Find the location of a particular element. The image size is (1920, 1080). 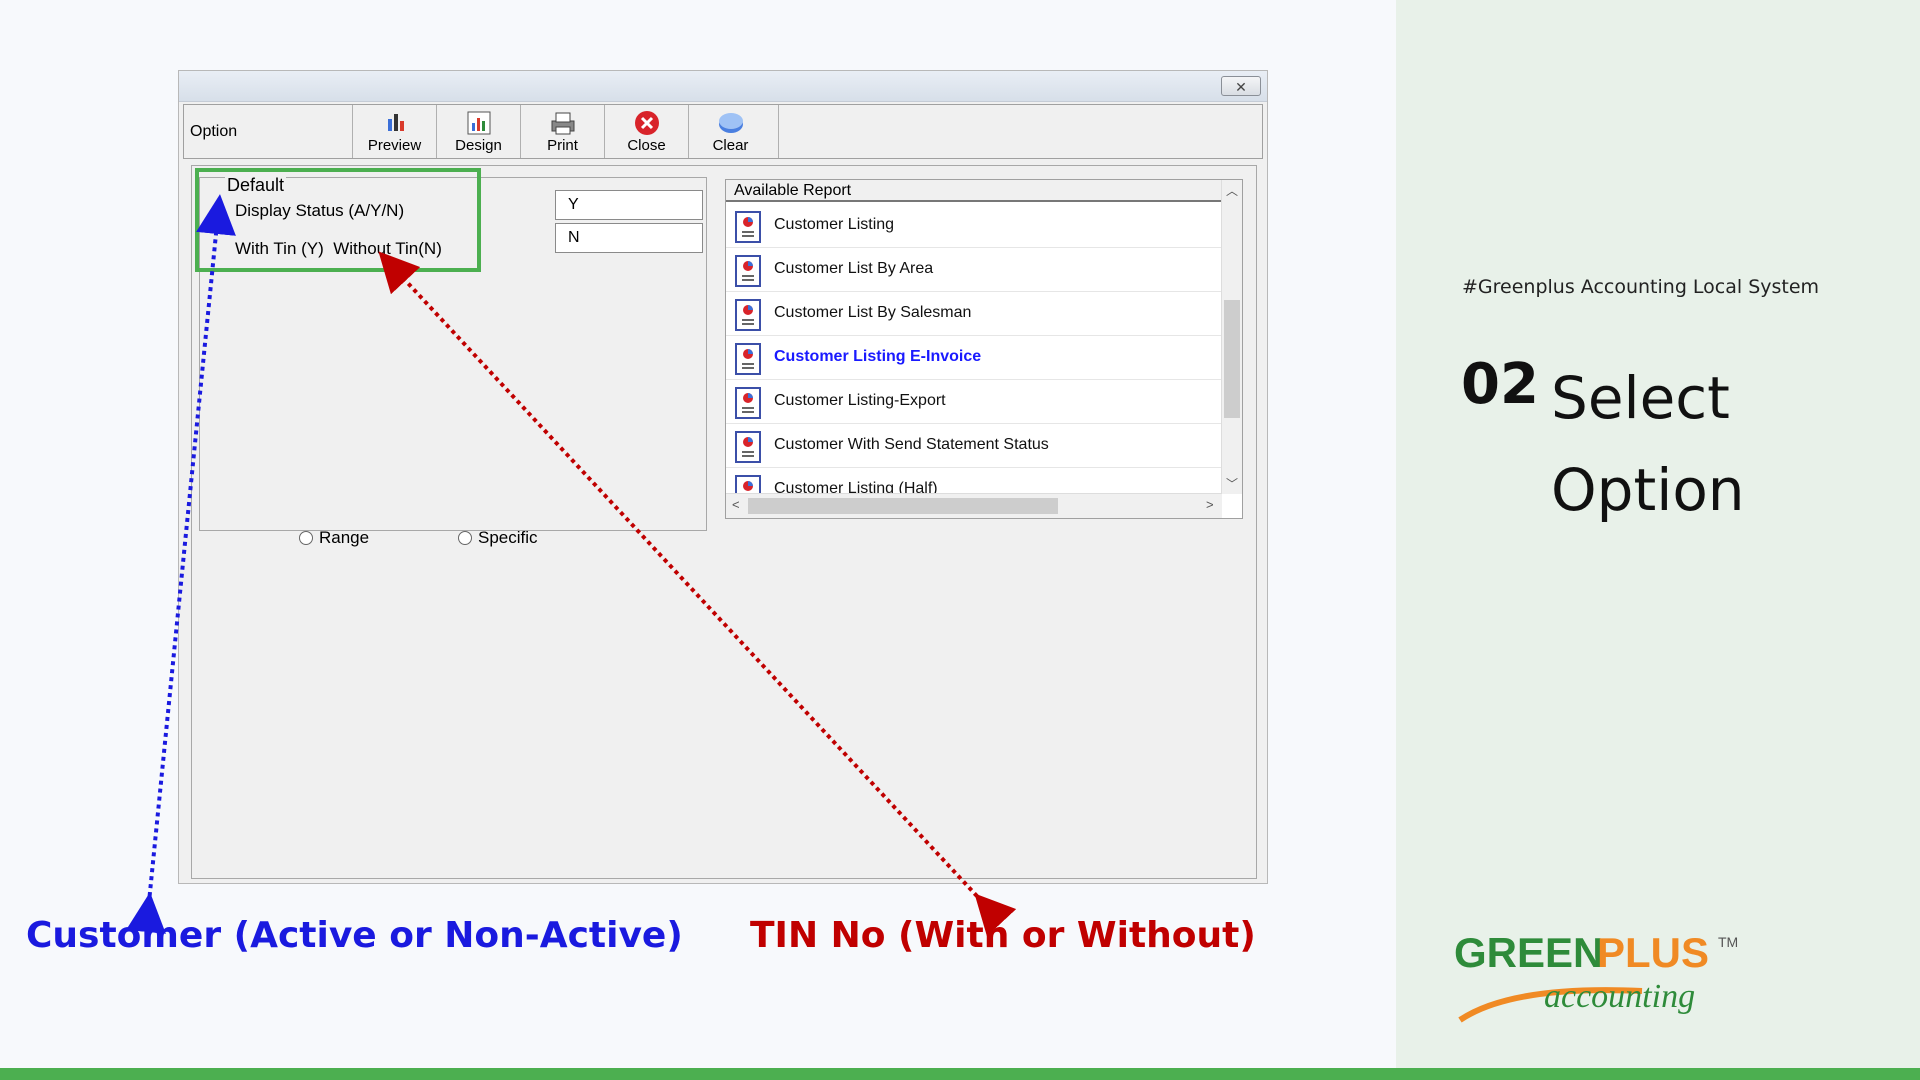

print-label: Print is located at coordinates (562, 145).